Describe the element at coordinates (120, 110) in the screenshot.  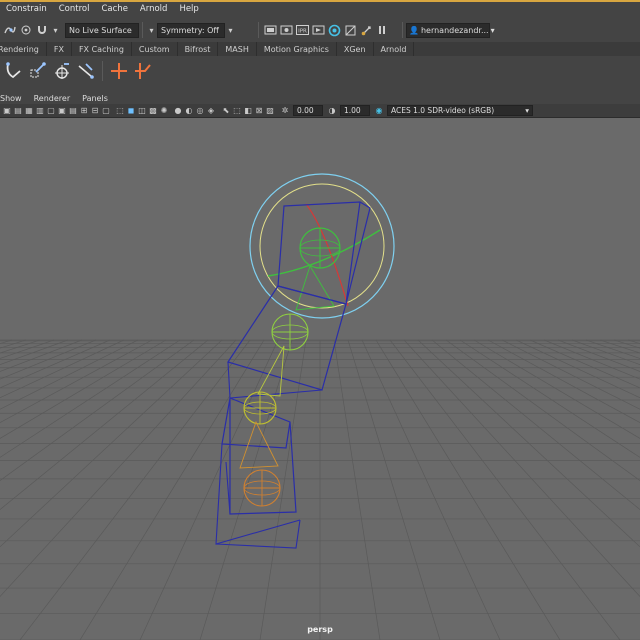
I see `wireframe-icon: ⬚` at that location.